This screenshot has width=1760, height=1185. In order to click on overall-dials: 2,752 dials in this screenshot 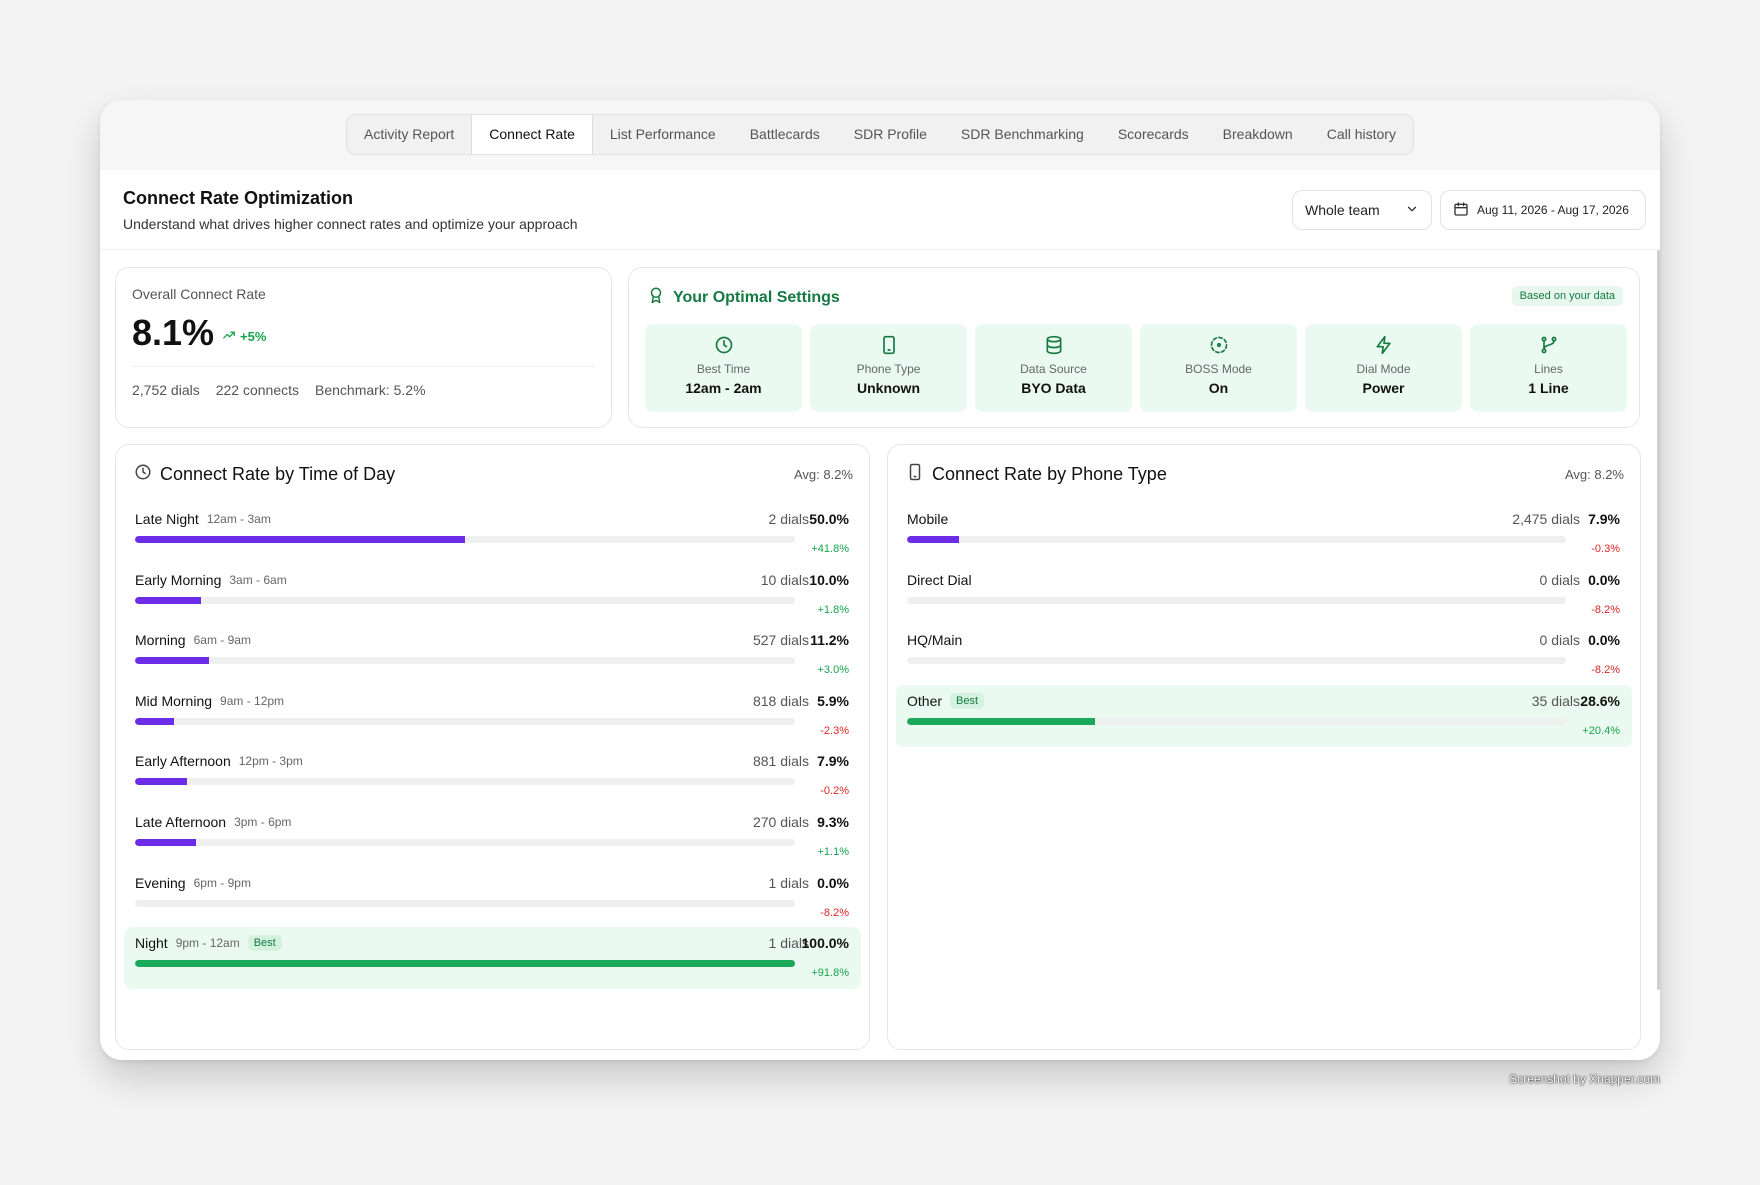, I will do `click(166, 390)`.